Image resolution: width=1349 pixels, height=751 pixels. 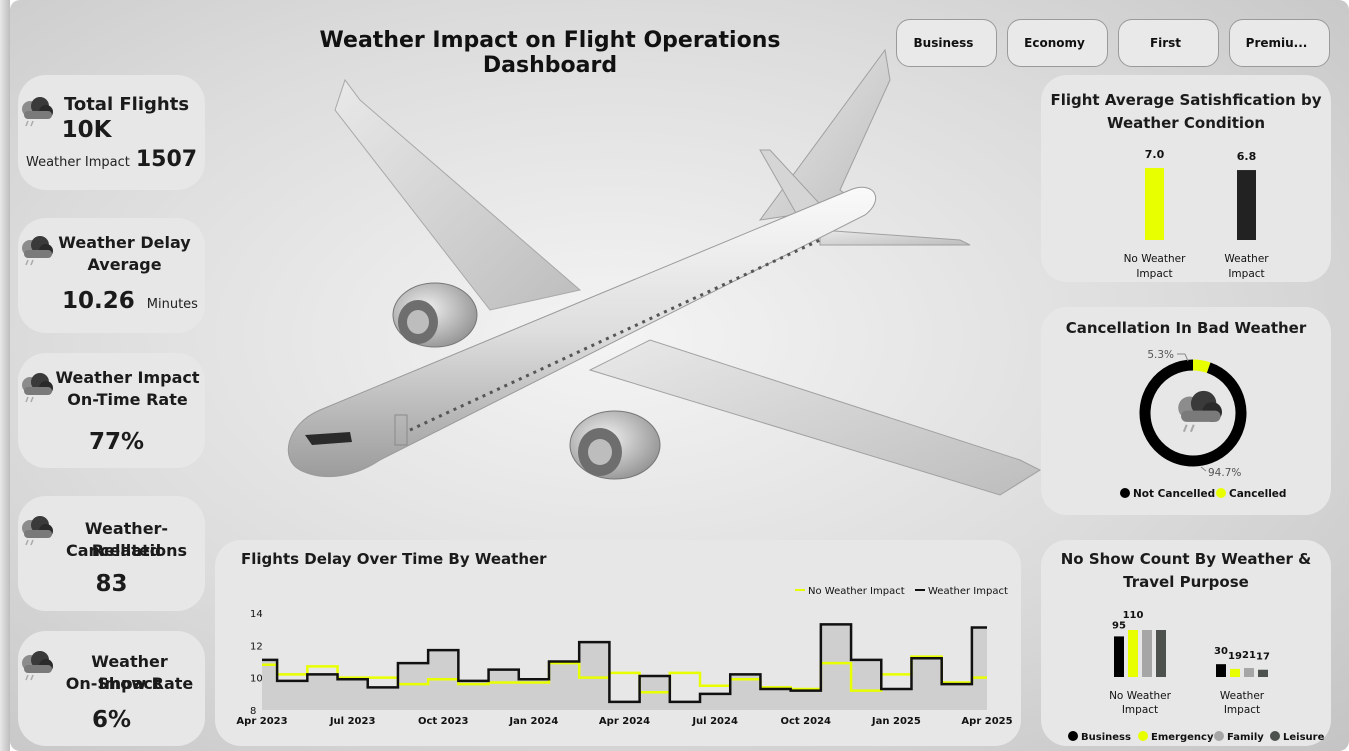 I want to click on kpi-cancellations: Weather-Related Cancellations 83, so click(x=111, y=553).